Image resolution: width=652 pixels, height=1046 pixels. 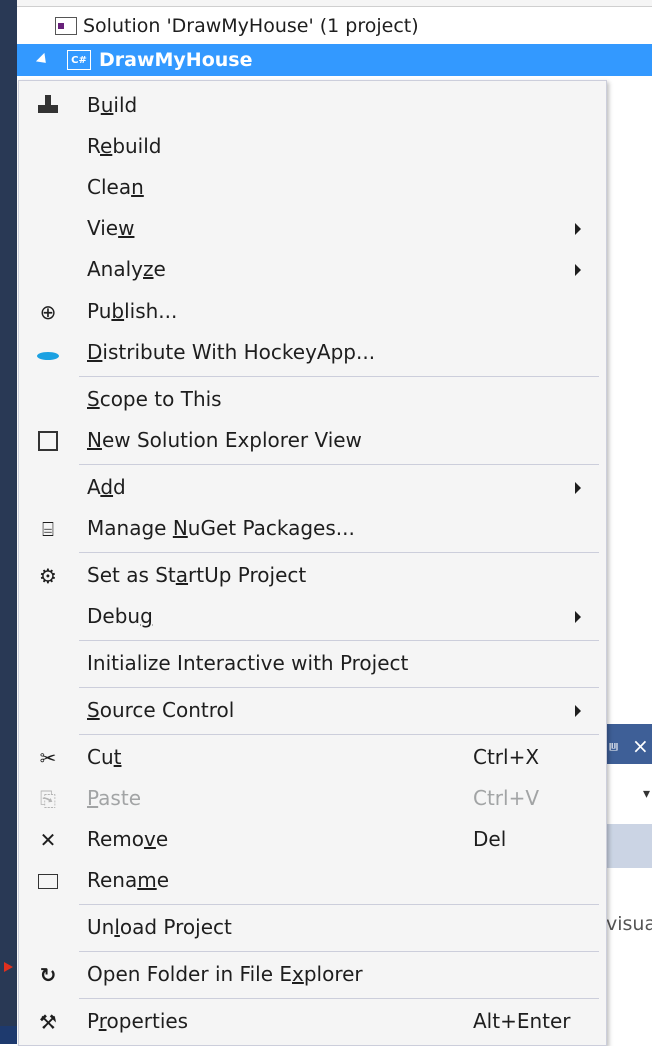 I want to click on access-key: N, so click(x=94, y=440).